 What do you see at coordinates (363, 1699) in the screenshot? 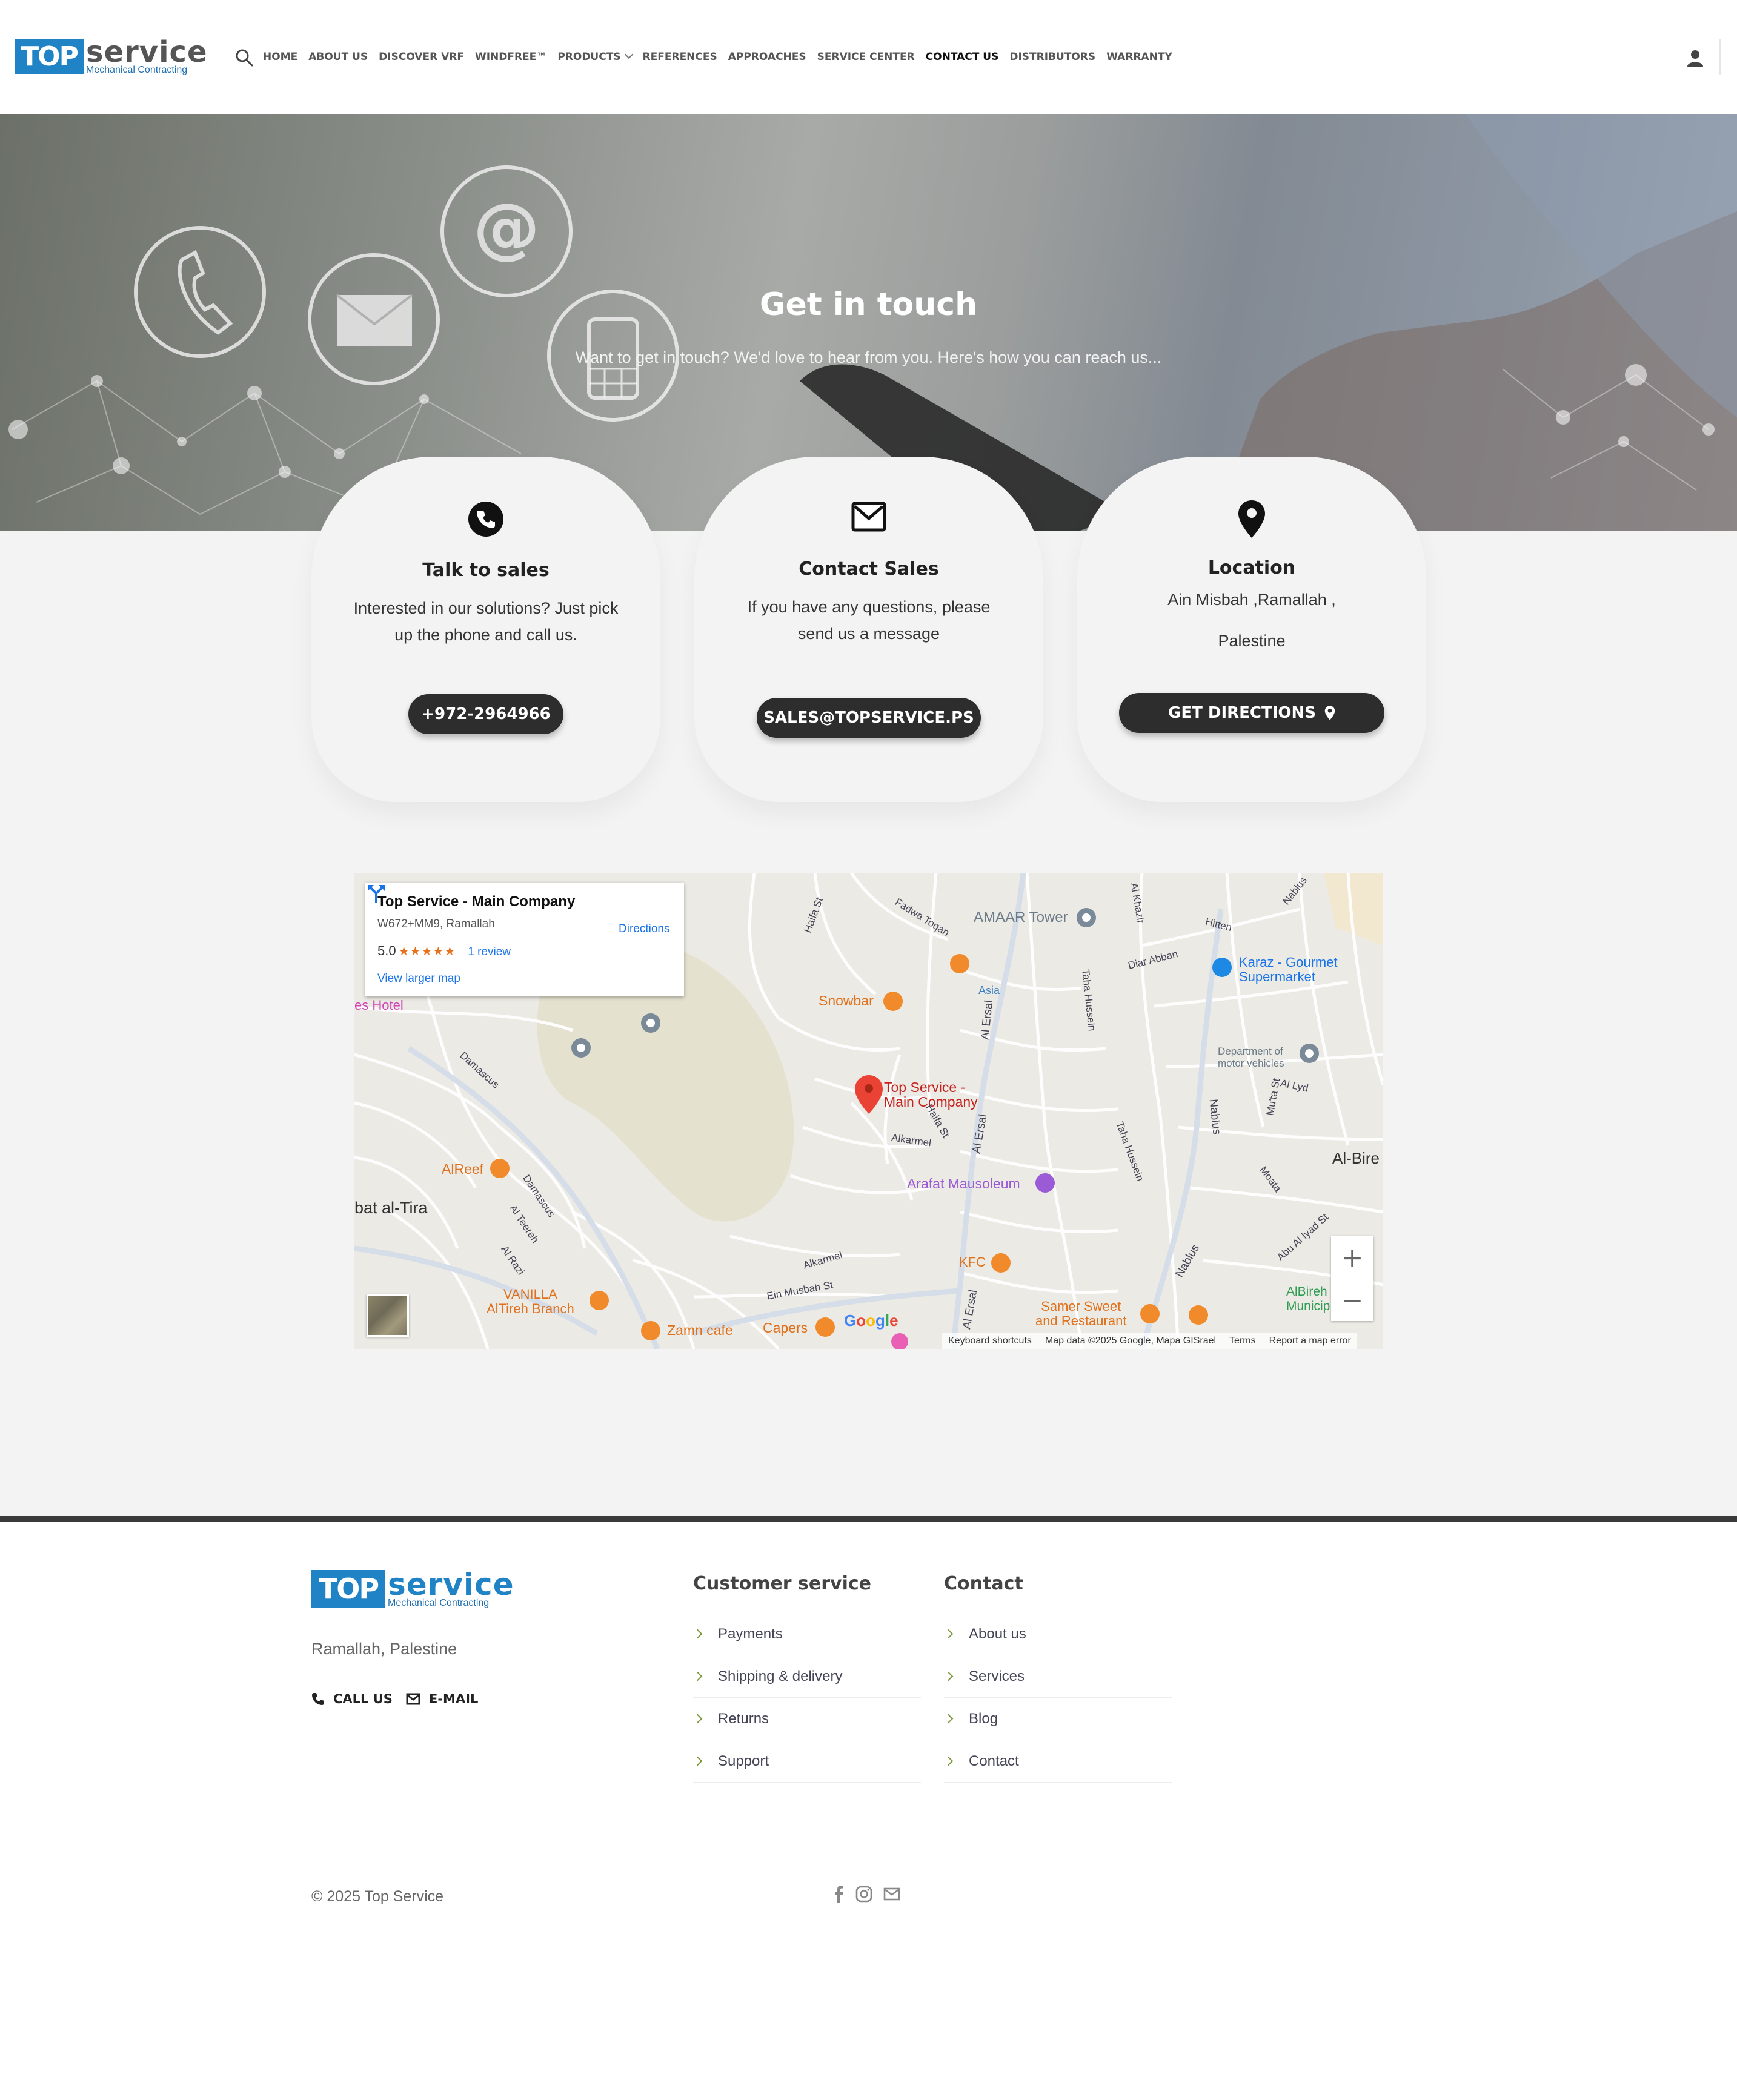
I see `call-us-label: CALL US` at bounding box center [363, 1699].